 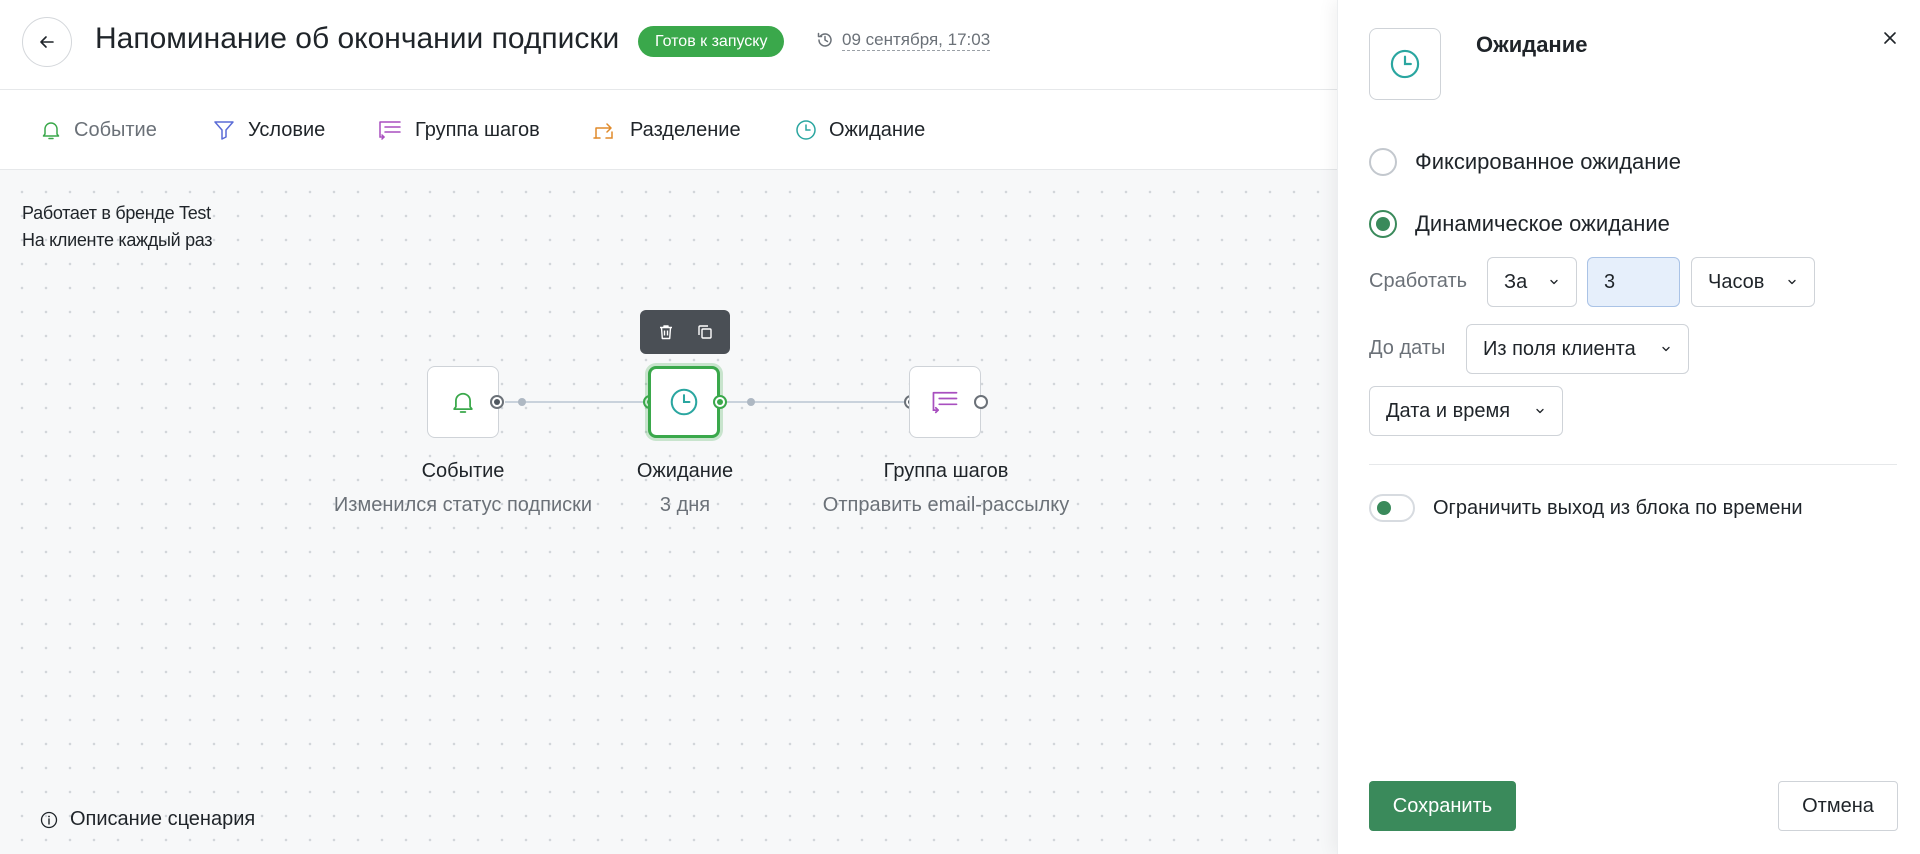 What do you see at coordinates (576, 402) in the screenshot?
I see `link-event-wait` at bounding box center [576, 402].